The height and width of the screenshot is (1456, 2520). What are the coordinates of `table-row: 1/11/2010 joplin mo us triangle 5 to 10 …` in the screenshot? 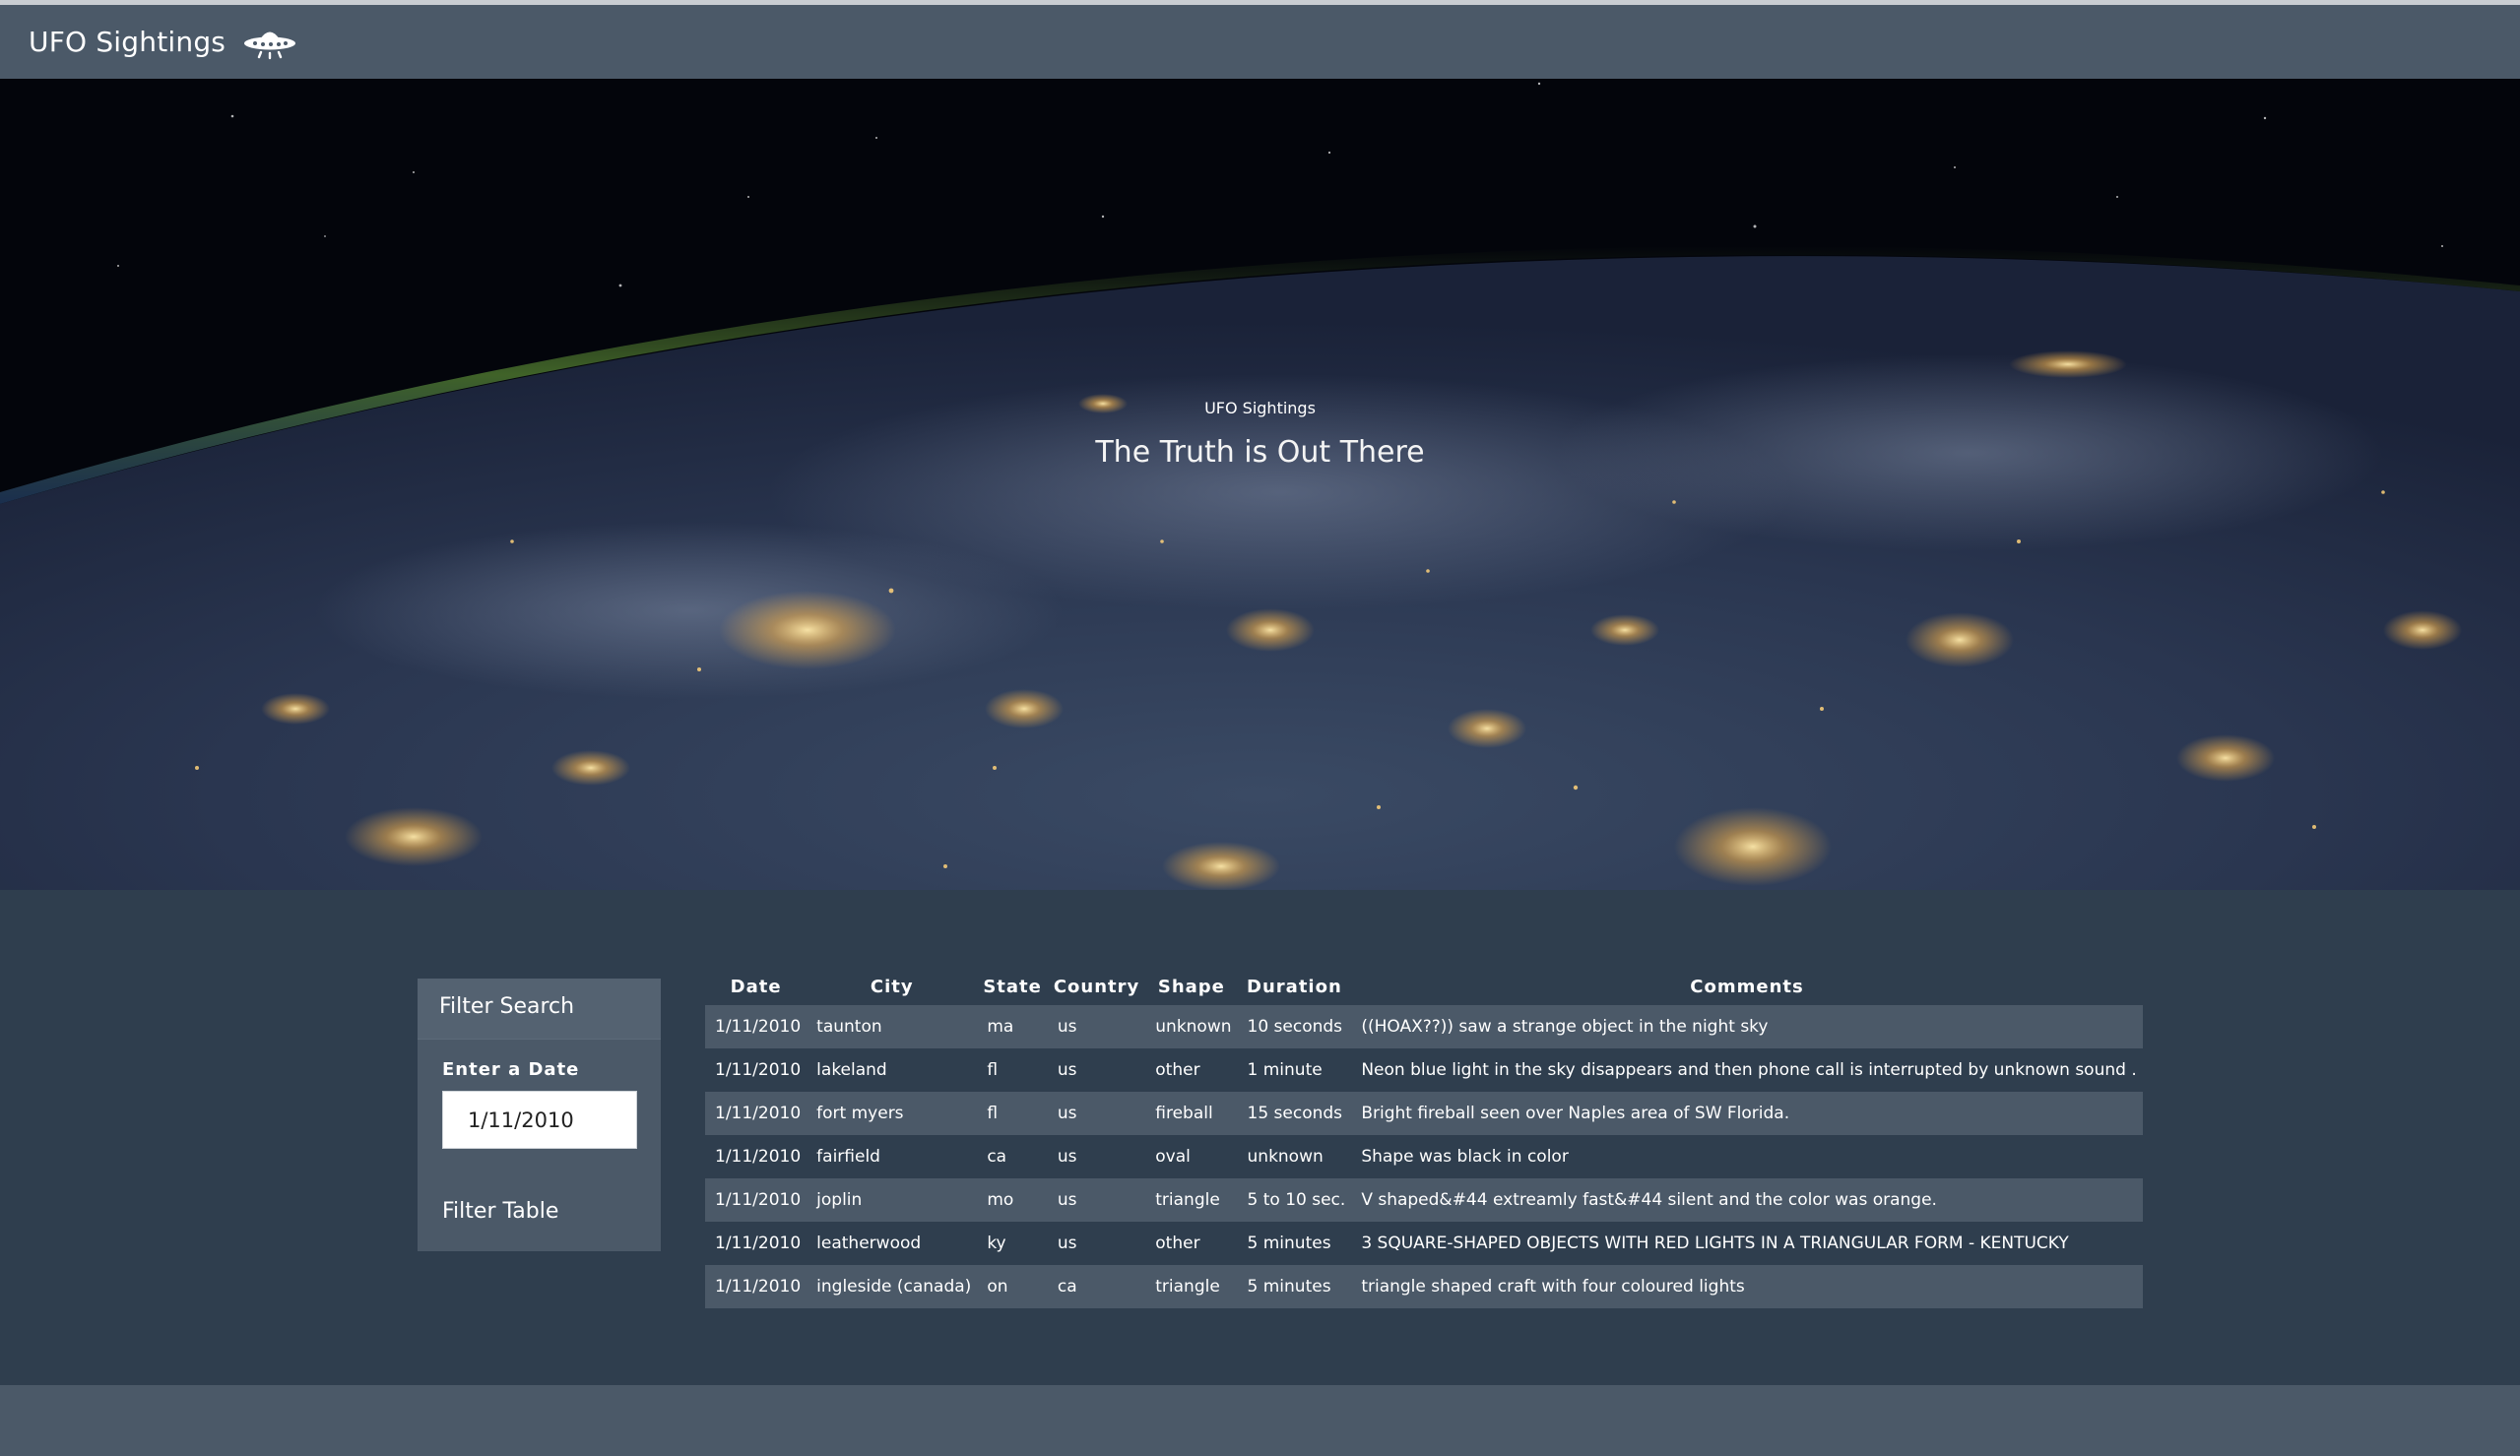 It's located at (1424, 1200).